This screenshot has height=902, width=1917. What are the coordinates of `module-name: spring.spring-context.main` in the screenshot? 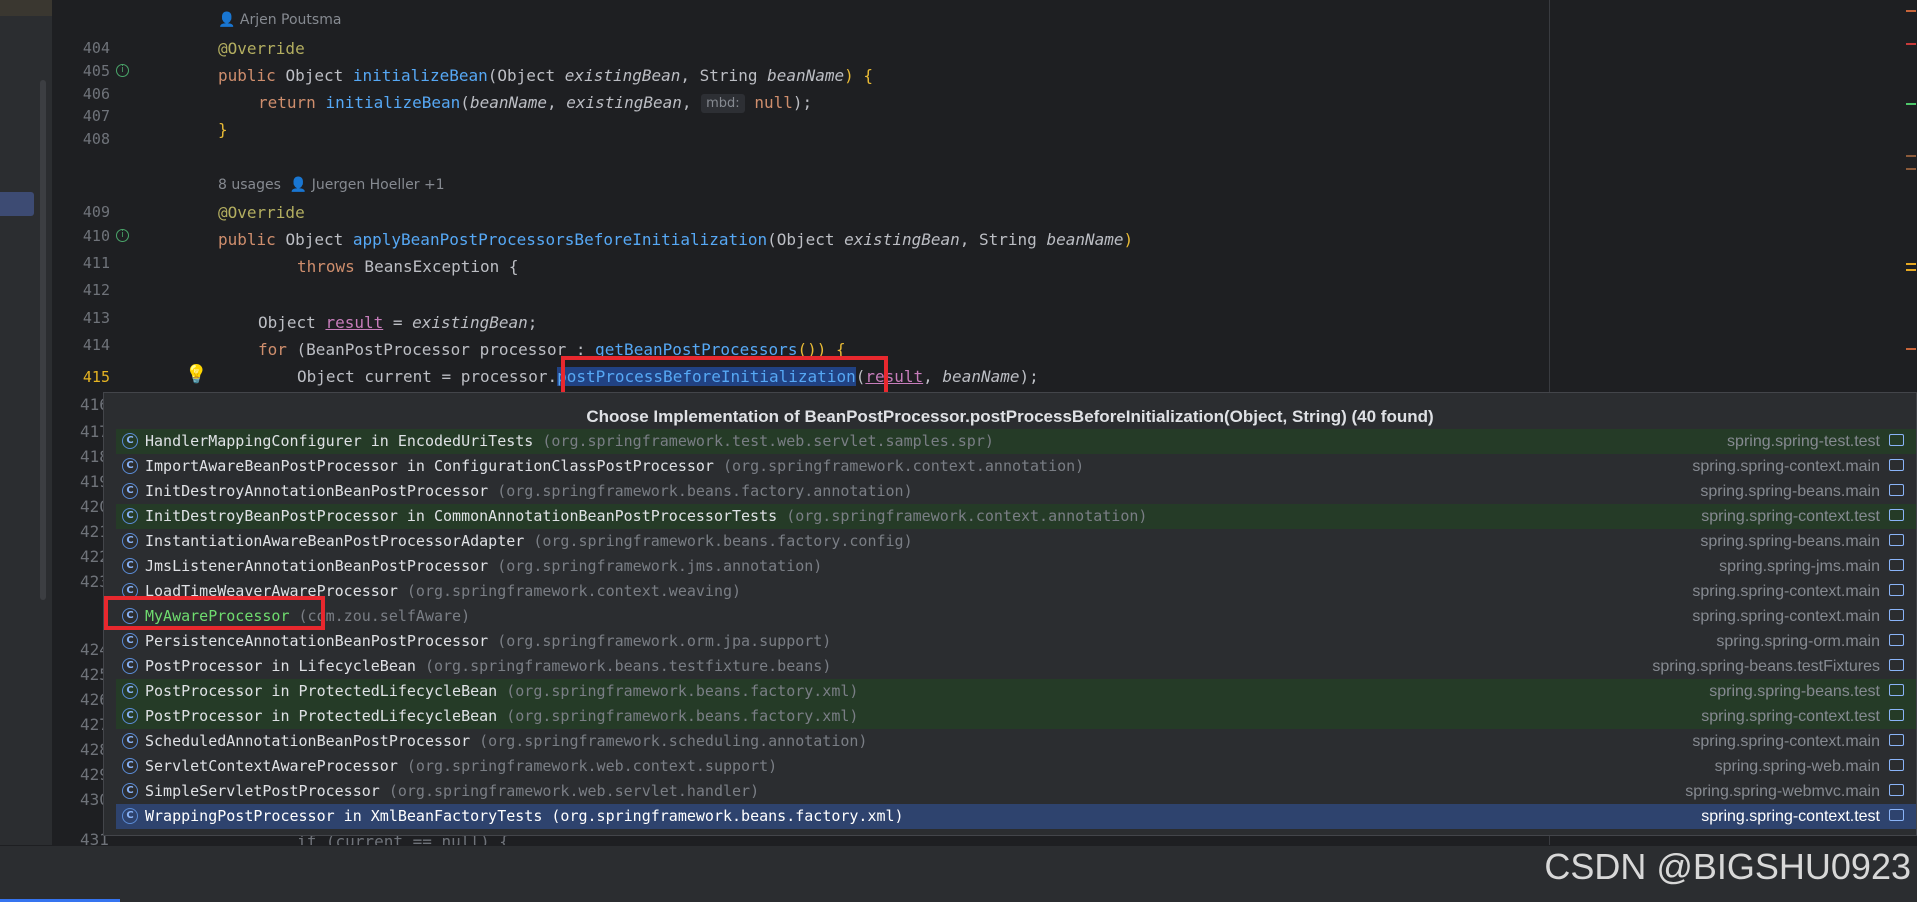 It's located at (1786, 616).